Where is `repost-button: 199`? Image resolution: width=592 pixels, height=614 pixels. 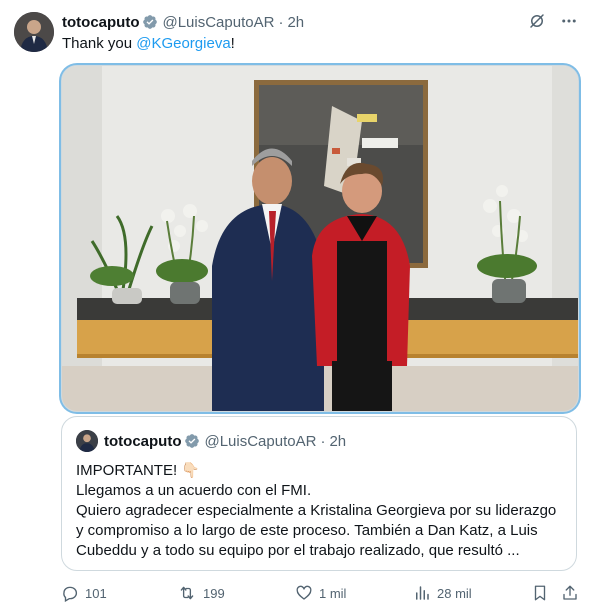 repost-button: 199 is located at coordinates (201, 593).